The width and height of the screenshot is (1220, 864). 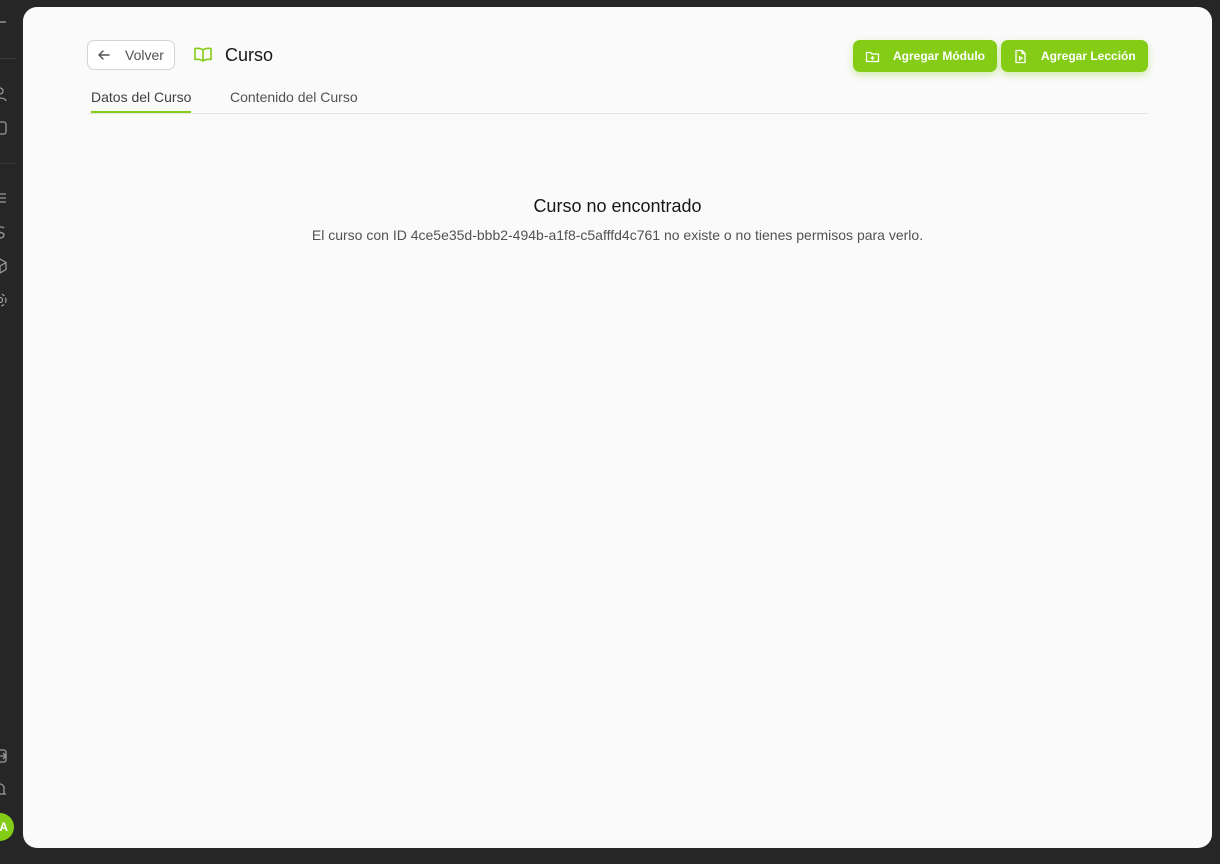 What do you see at coordinates (4, 198) in the screenshot?
I see `list-icon` at bounding box center [4, 198].